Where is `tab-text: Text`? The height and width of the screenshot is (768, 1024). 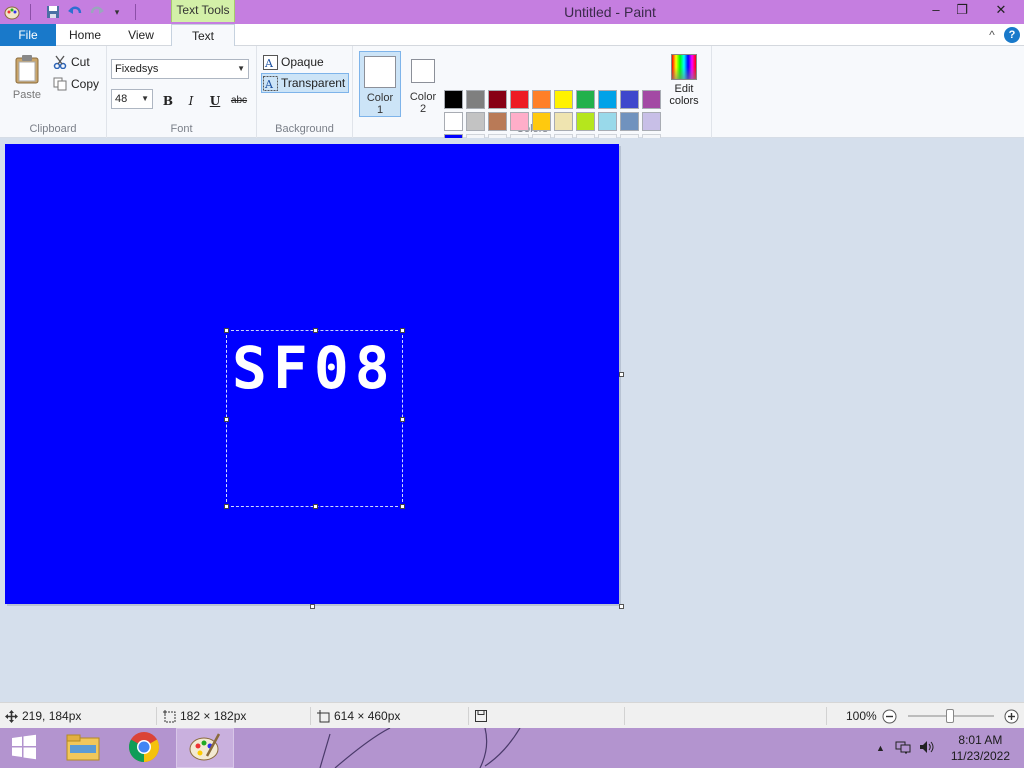 tab-text: Text is located at coordinates (203, 35).